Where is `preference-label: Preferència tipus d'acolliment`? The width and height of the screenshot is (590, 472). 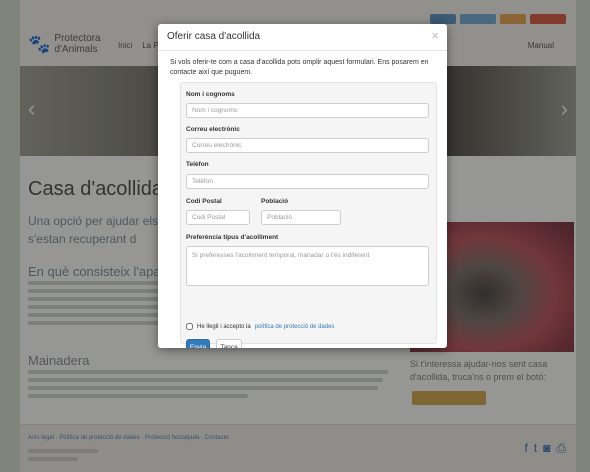 preference-label: Preferència tipus d'acolliment is located at coordinates (232, 237).